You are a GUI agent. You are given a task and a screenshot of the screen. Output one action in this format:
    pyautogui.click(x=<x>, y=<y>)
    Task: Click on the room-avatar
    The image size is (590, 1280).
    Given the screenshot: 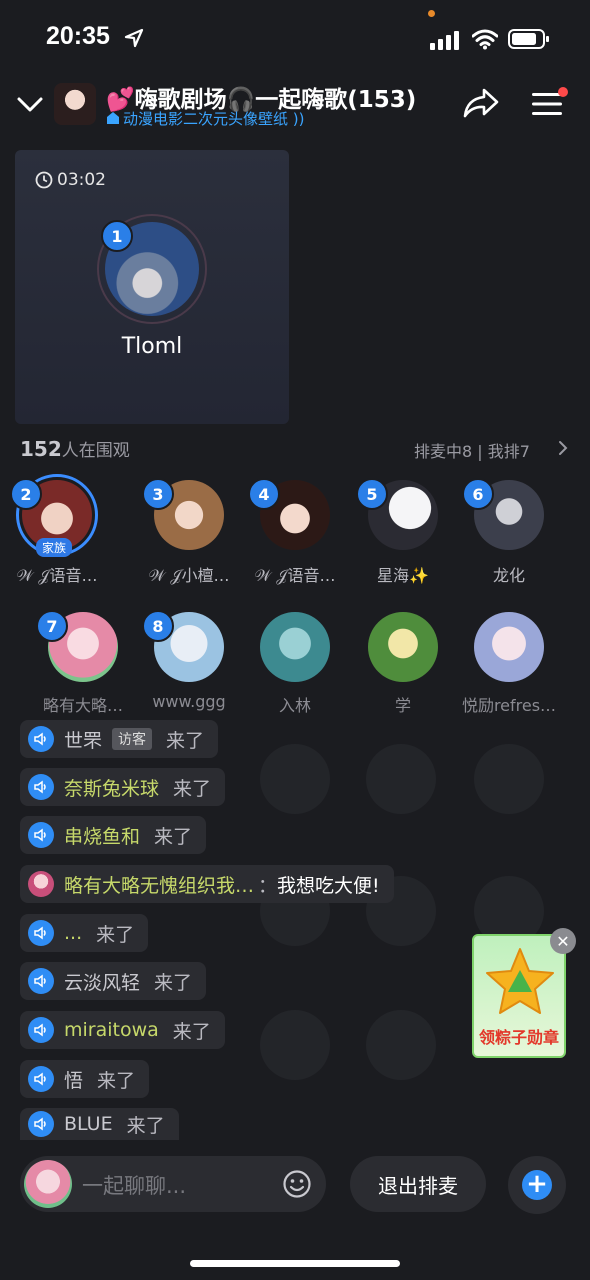 What is the action you would take?
    pyautogui.click(x=75, y=104)
    